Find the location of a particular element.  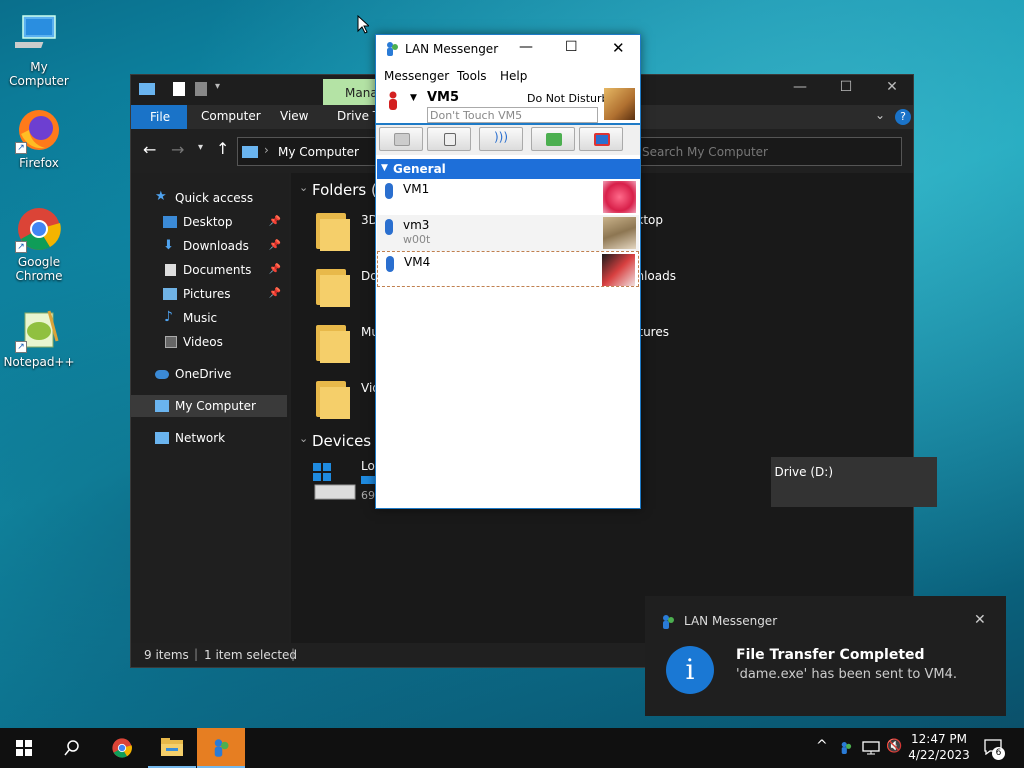

taskbar-file-explorer is located at coordinates (172, 748).